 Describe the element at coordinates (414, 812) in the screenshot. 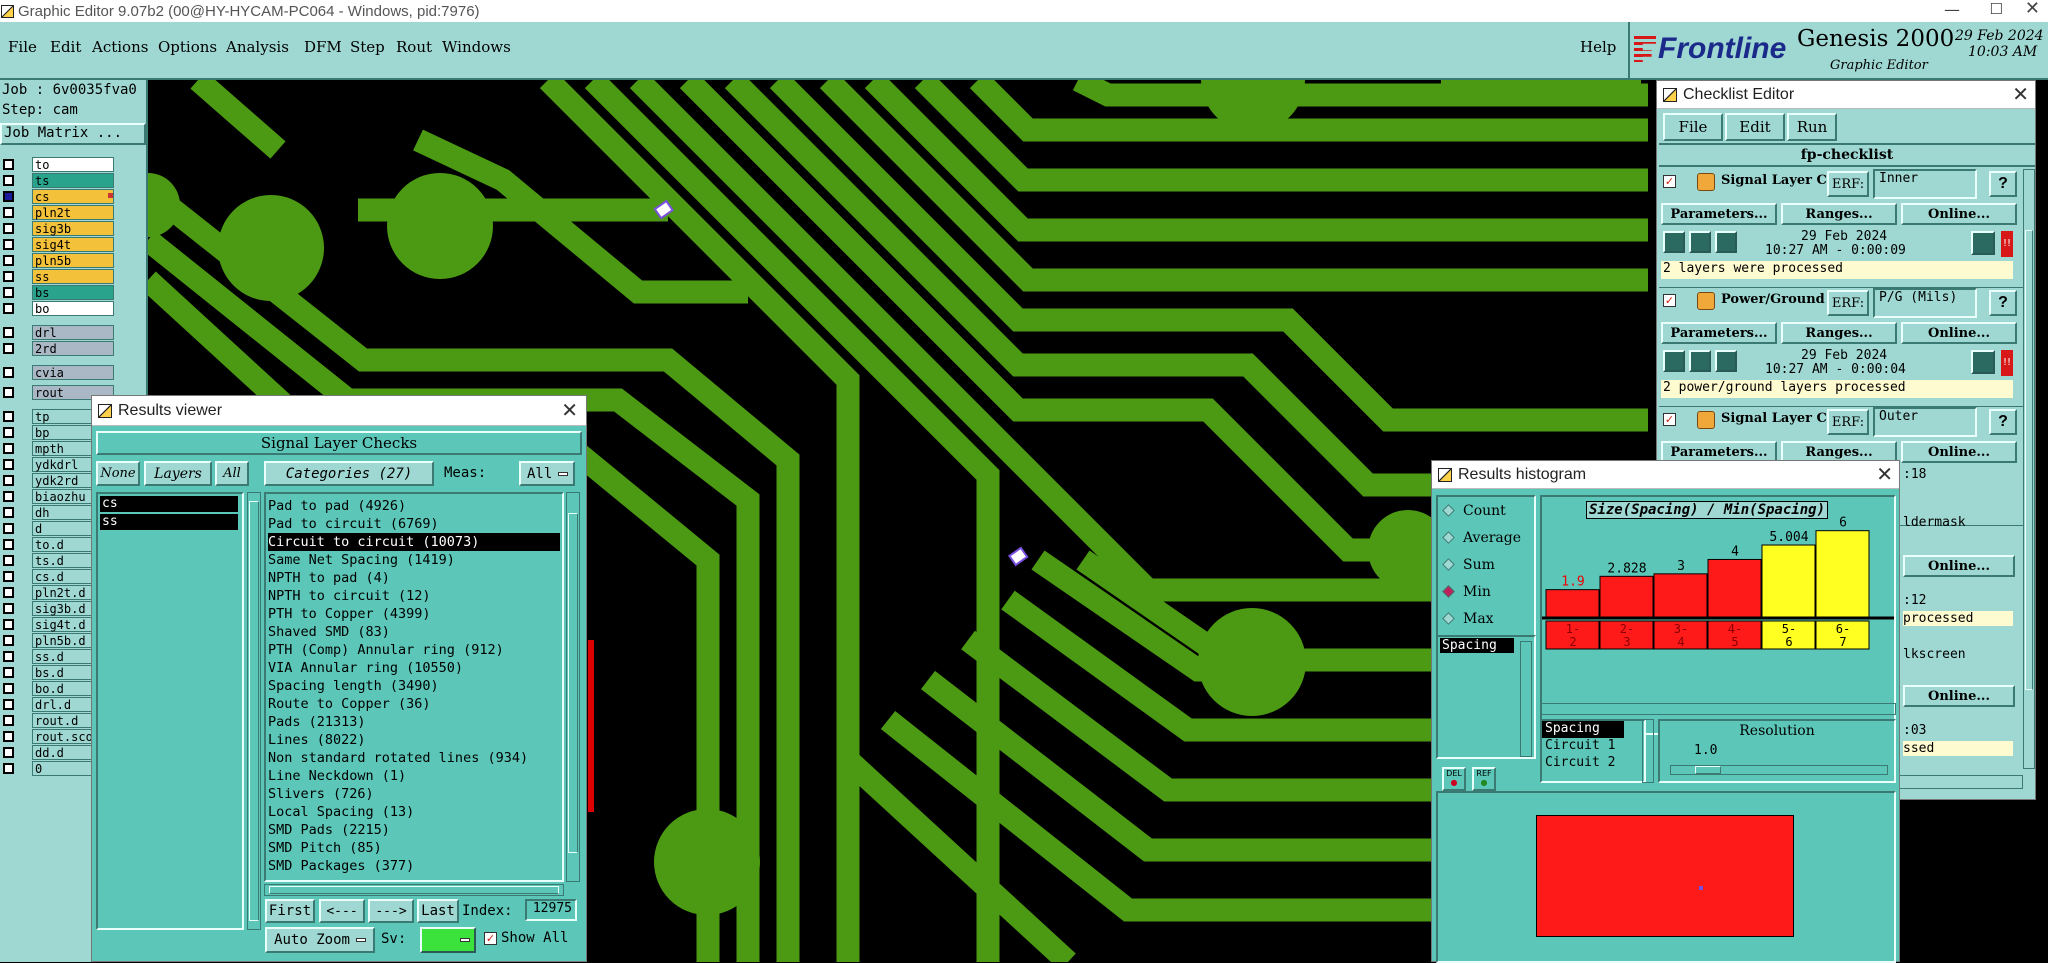

I see `category-item: Local Spacing (13)` at that location.